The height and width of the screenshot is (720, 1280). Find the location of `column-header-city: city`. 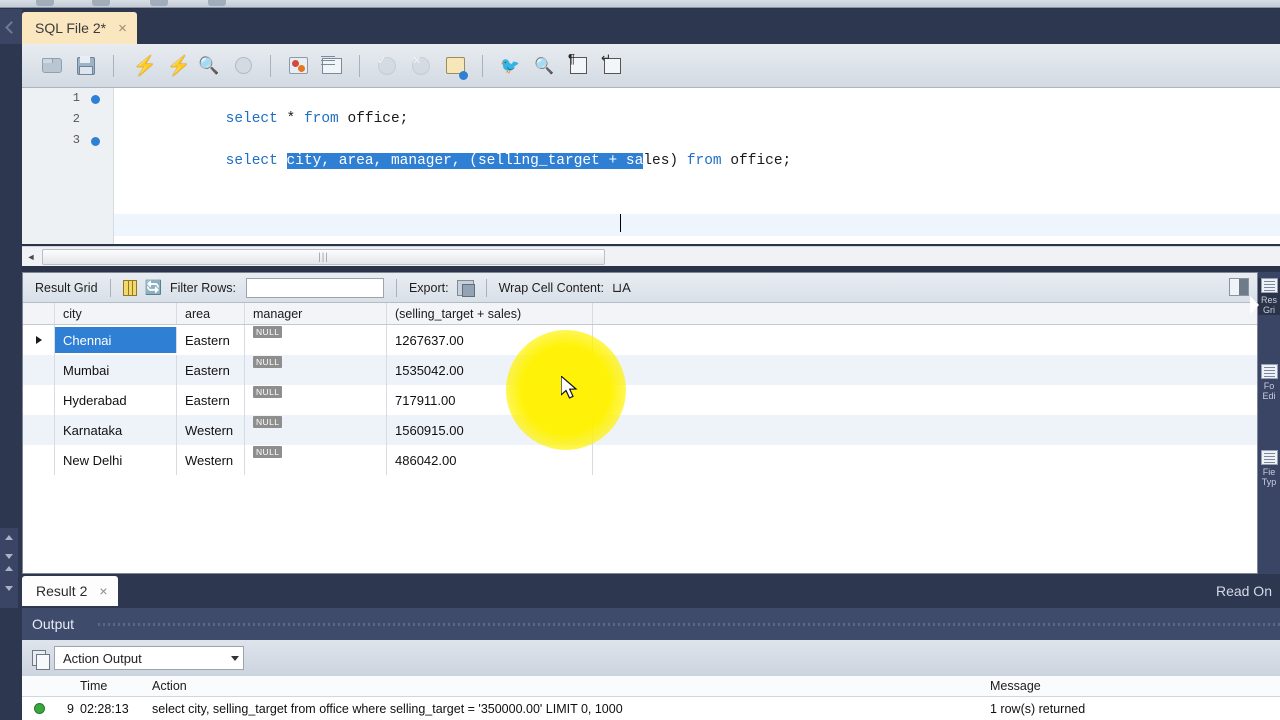

column-header-city: city is located at coordinates (116, 313).